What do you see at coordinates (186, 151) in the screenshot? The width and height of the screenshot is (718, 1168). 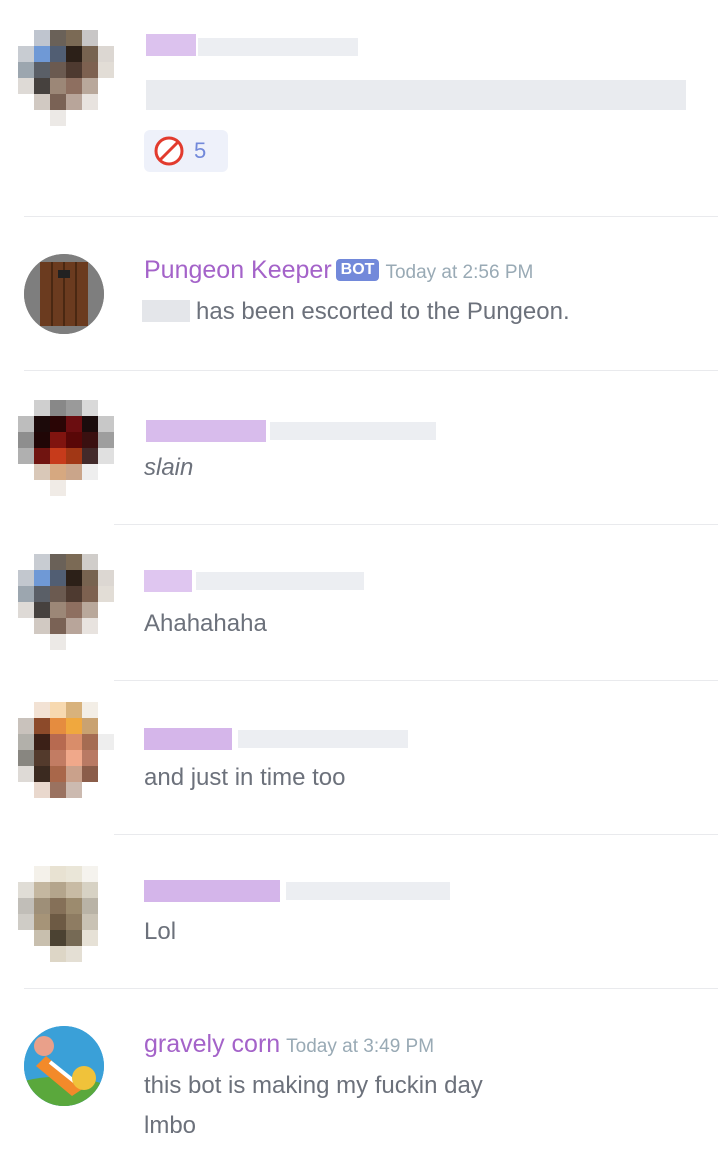 I see `reaction-button: 5` at bounding box center [186, 151].